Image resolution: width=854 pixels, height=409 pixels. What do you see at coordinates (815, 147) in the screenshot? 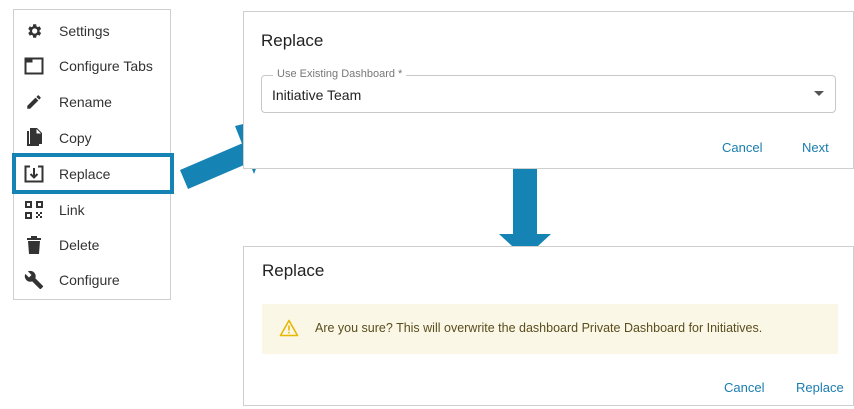
I see `next-button: Next` at bounding box center [815, 147].